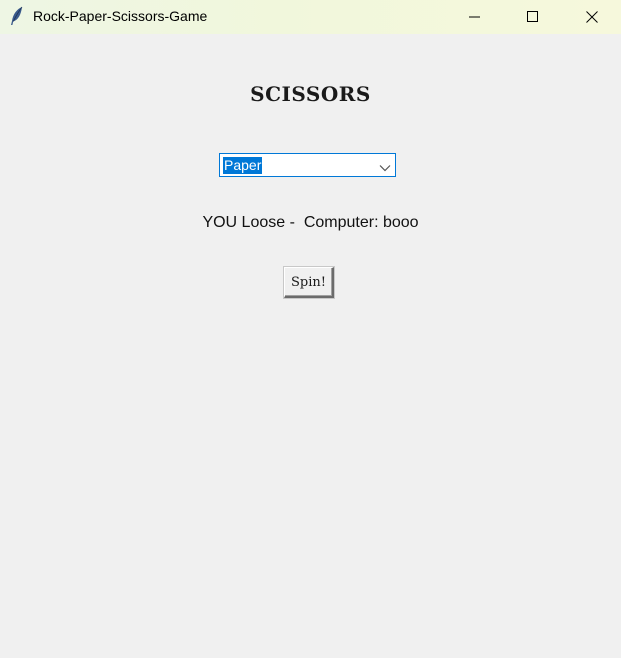 The height and width of the screenshot is (658, 621). I want to click on close-button, so click(592, 17).